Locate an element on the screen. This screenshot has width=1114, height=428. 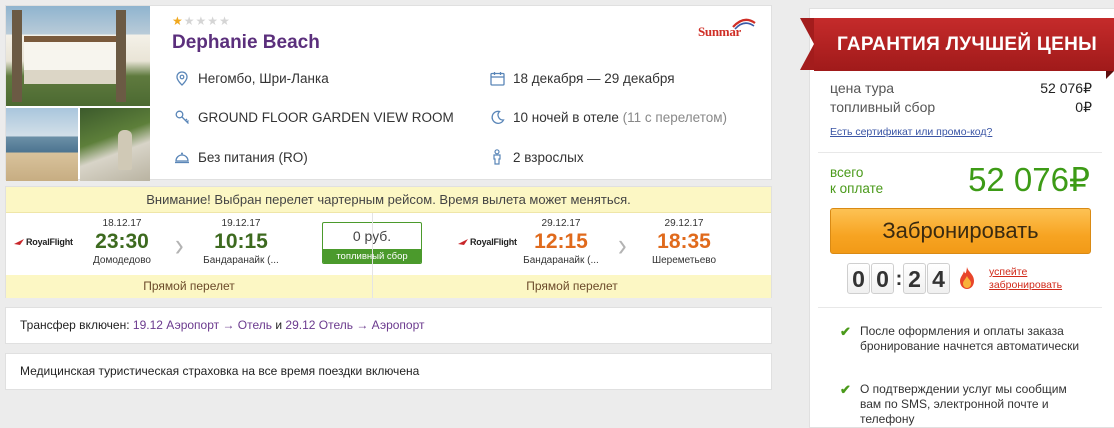
hotel-location: Негомбо, Шри-Ланка is located at coordinates (251, 78).